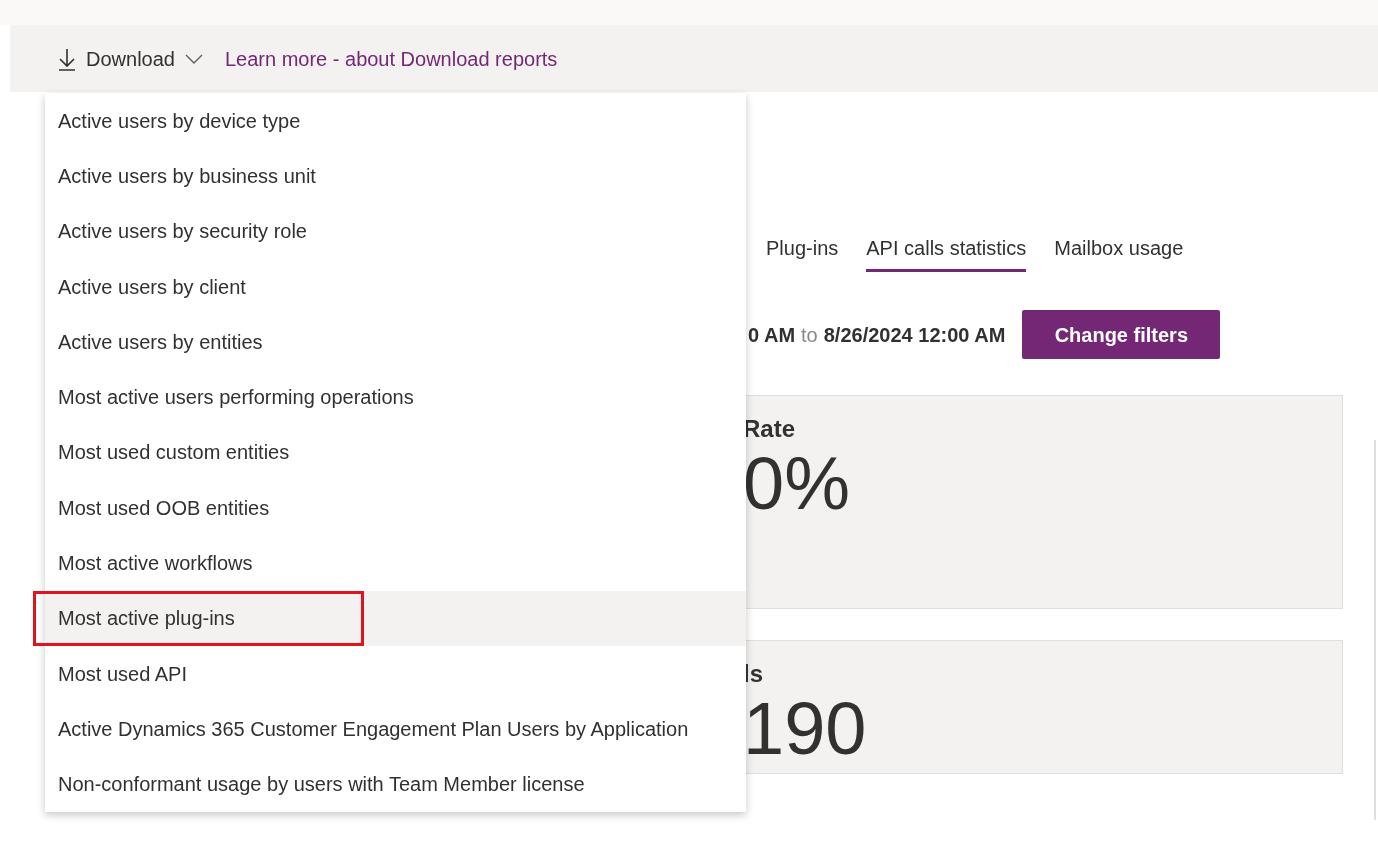  I want to click on menu-item: Active users by business unit, so click(395, 176).